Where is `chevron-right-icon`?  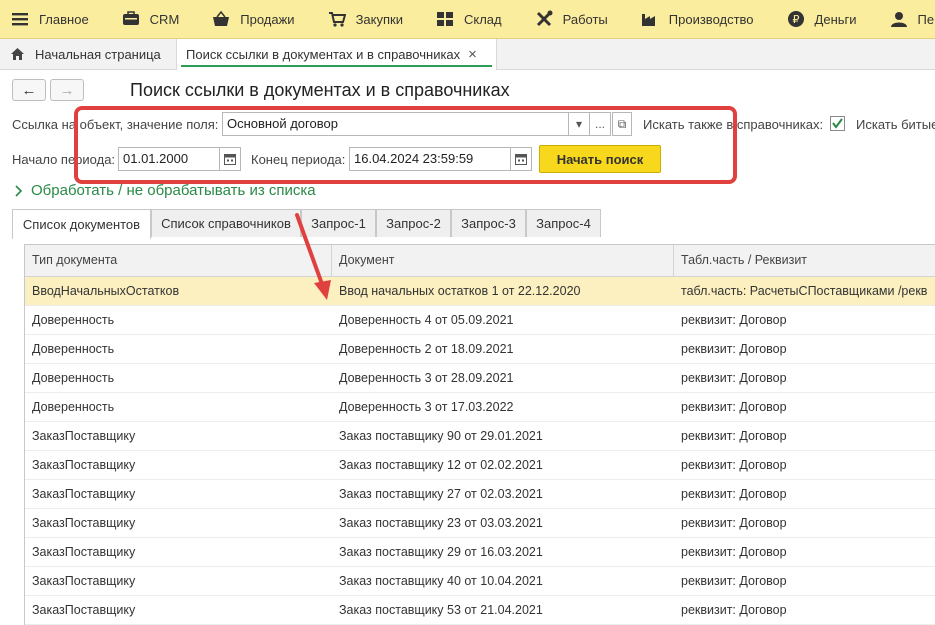
chevron-right-icon is located at coordinates (19, 190).